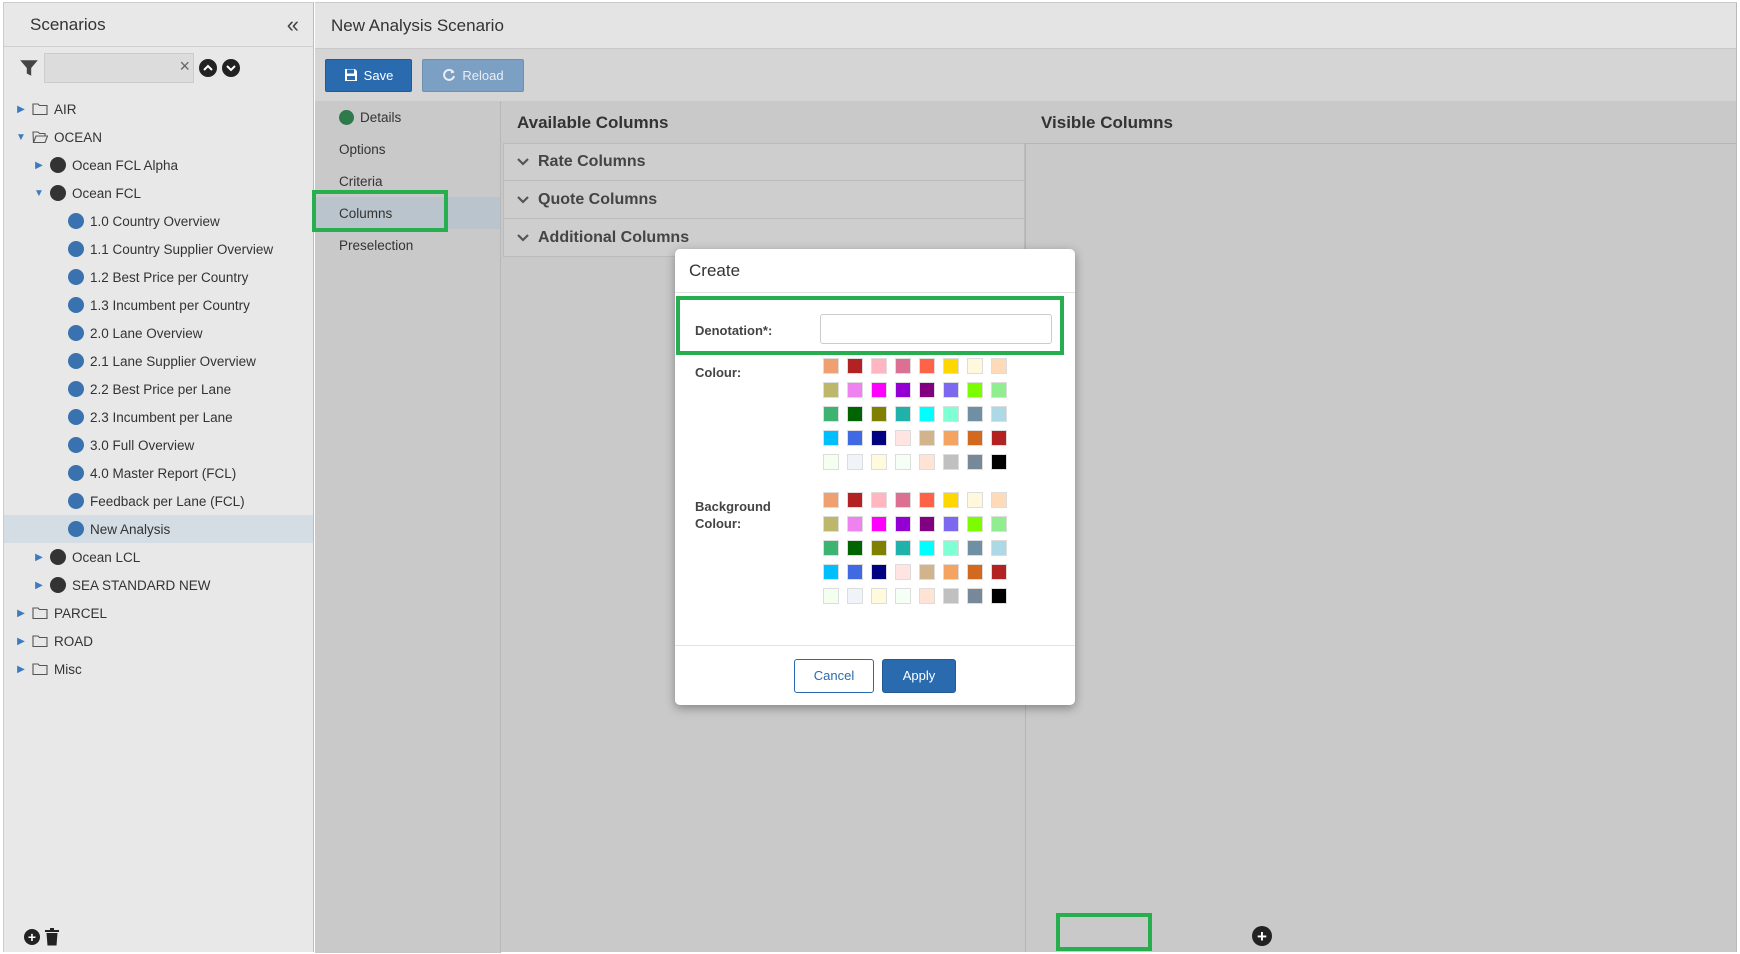 This screenshot has height=954, width=1740. I want to click on tree-item: ▶ AIR, so click(158, 109).